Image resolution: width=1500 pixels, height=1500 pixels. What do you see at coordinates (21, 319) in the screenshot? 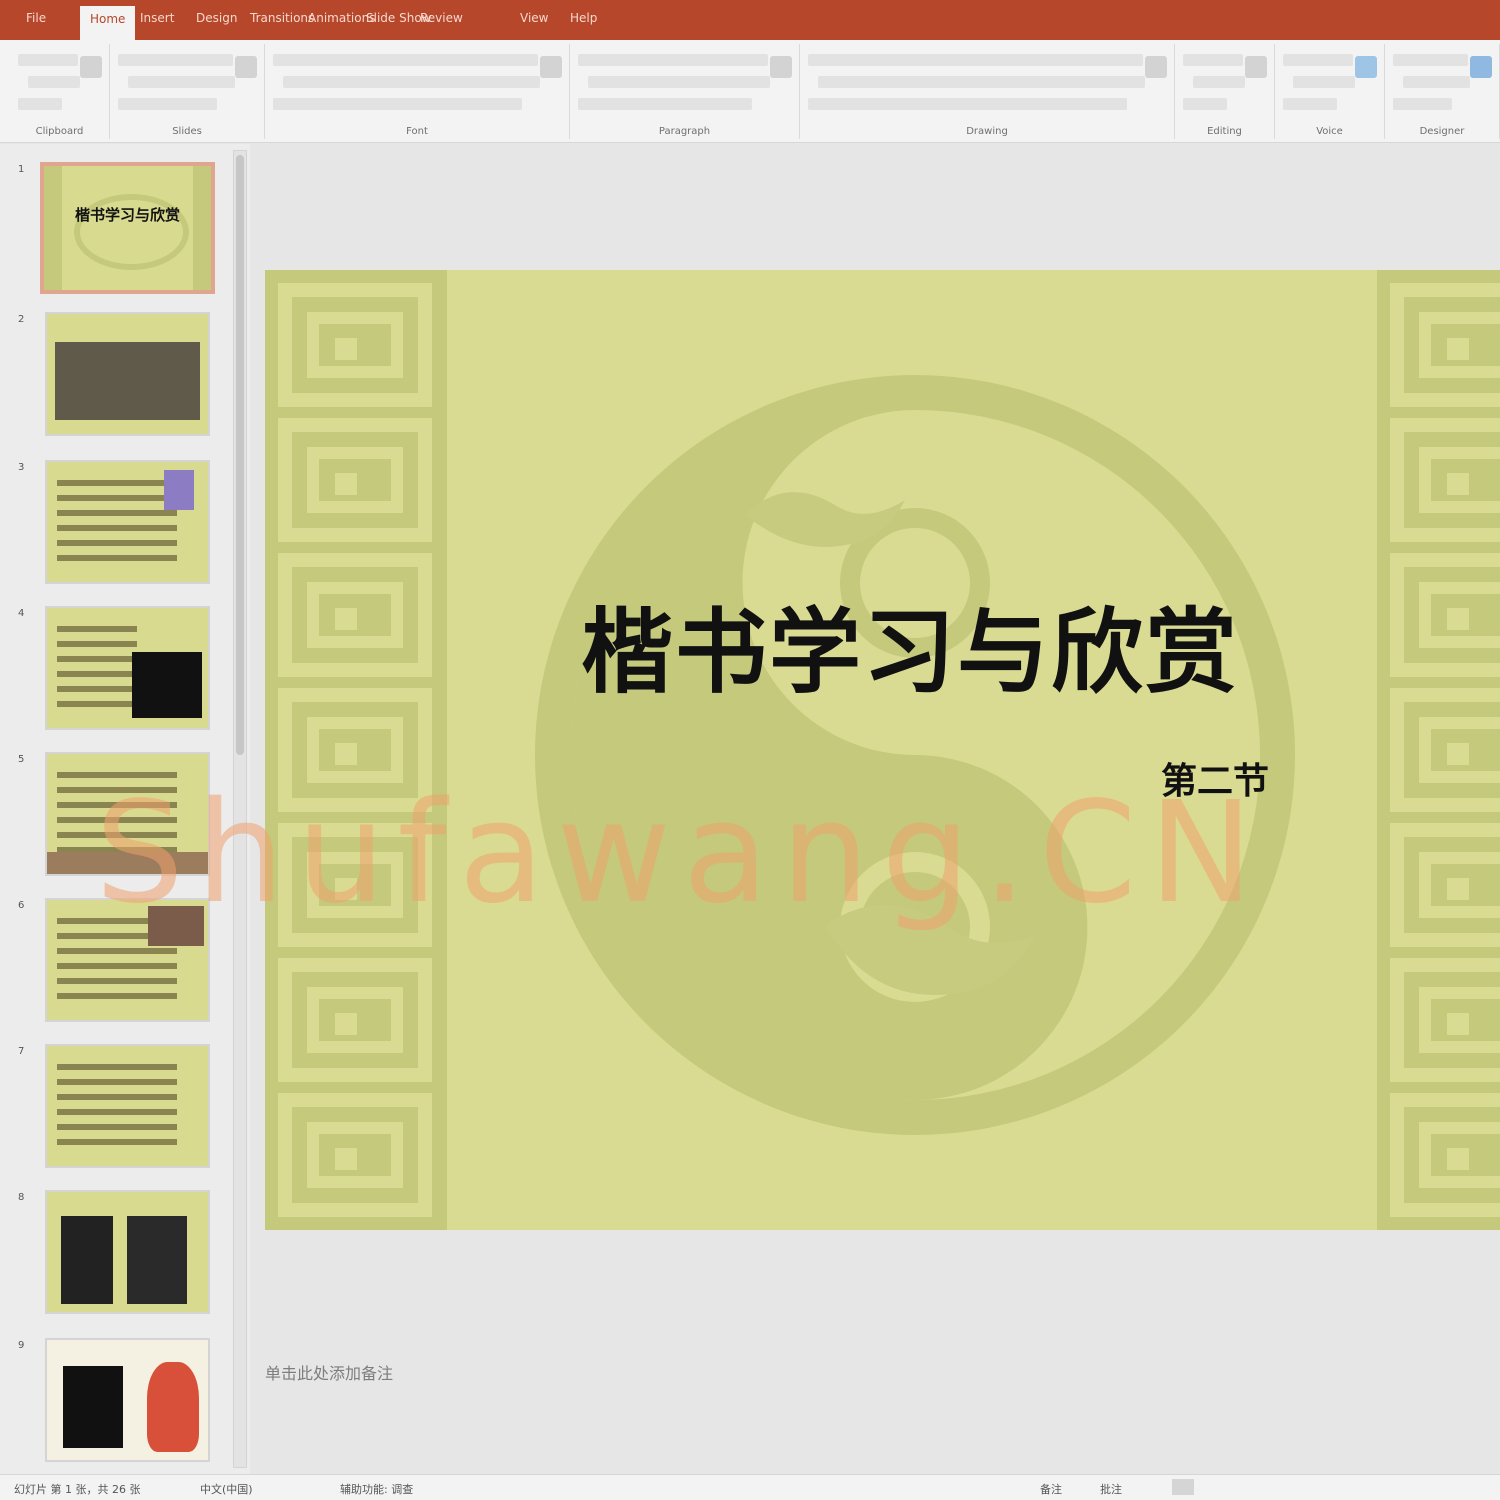
I see `slide-thumbnail-number: 2` at bounding box center [21, 319].